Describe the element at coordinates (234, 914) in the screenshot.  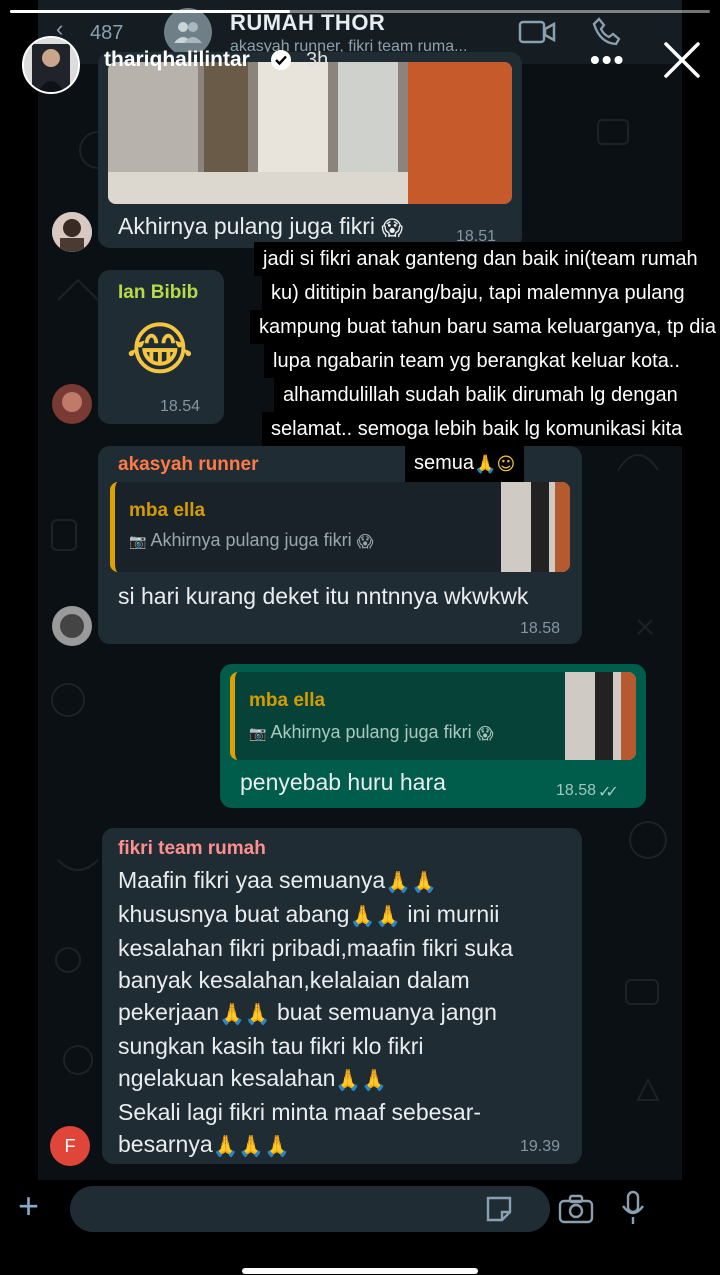
I see `message-line: khususnya buat abang` at that location.